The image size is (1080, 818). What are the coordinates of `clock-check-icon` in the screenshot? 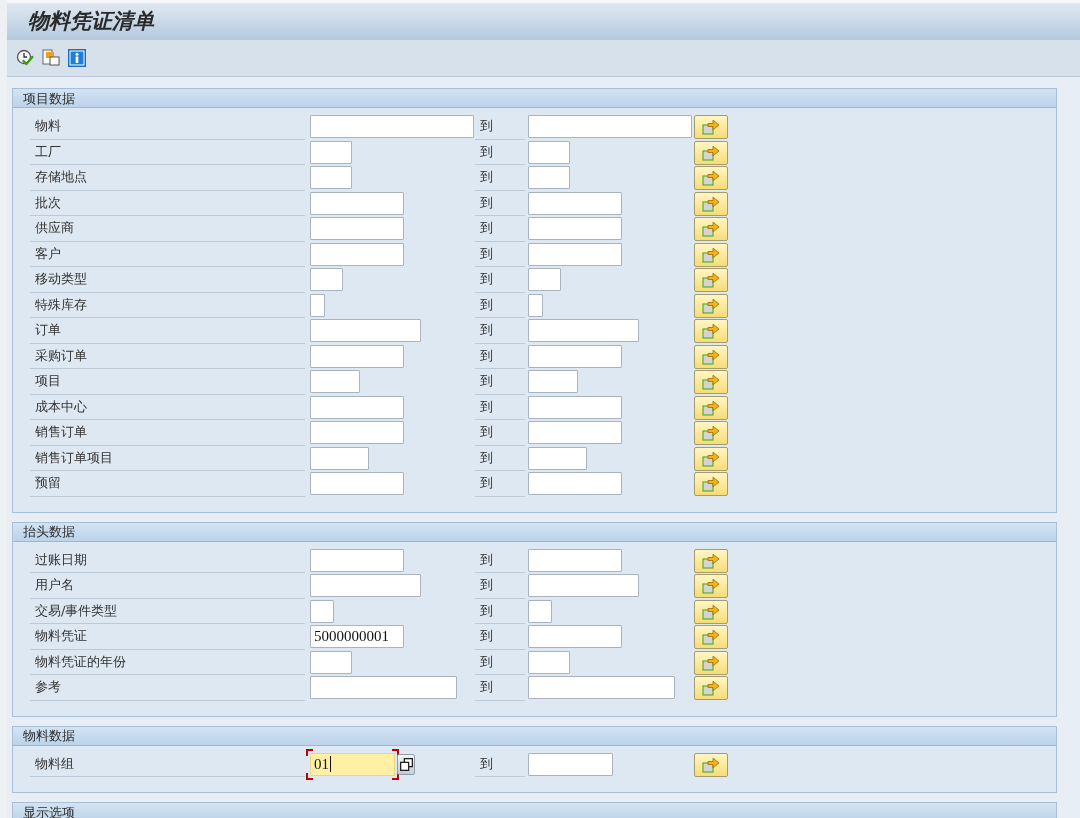 It's located at (25, 58).